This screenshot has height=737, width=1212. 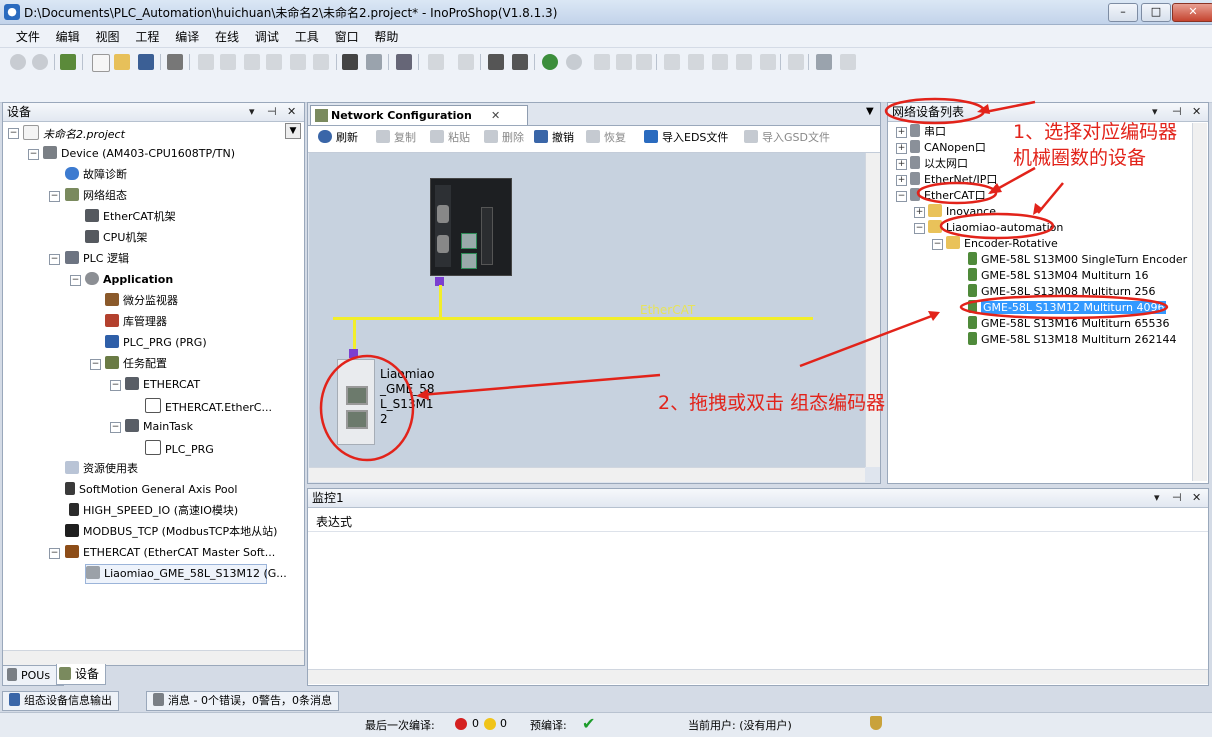 What do you see at coordinates (606, 724) in the screenshot?
I see `status-bar: 最后一次编译: 0 0 预编译: ✔ 当前用户: (没有用户)` at bounding box center [606, 724].